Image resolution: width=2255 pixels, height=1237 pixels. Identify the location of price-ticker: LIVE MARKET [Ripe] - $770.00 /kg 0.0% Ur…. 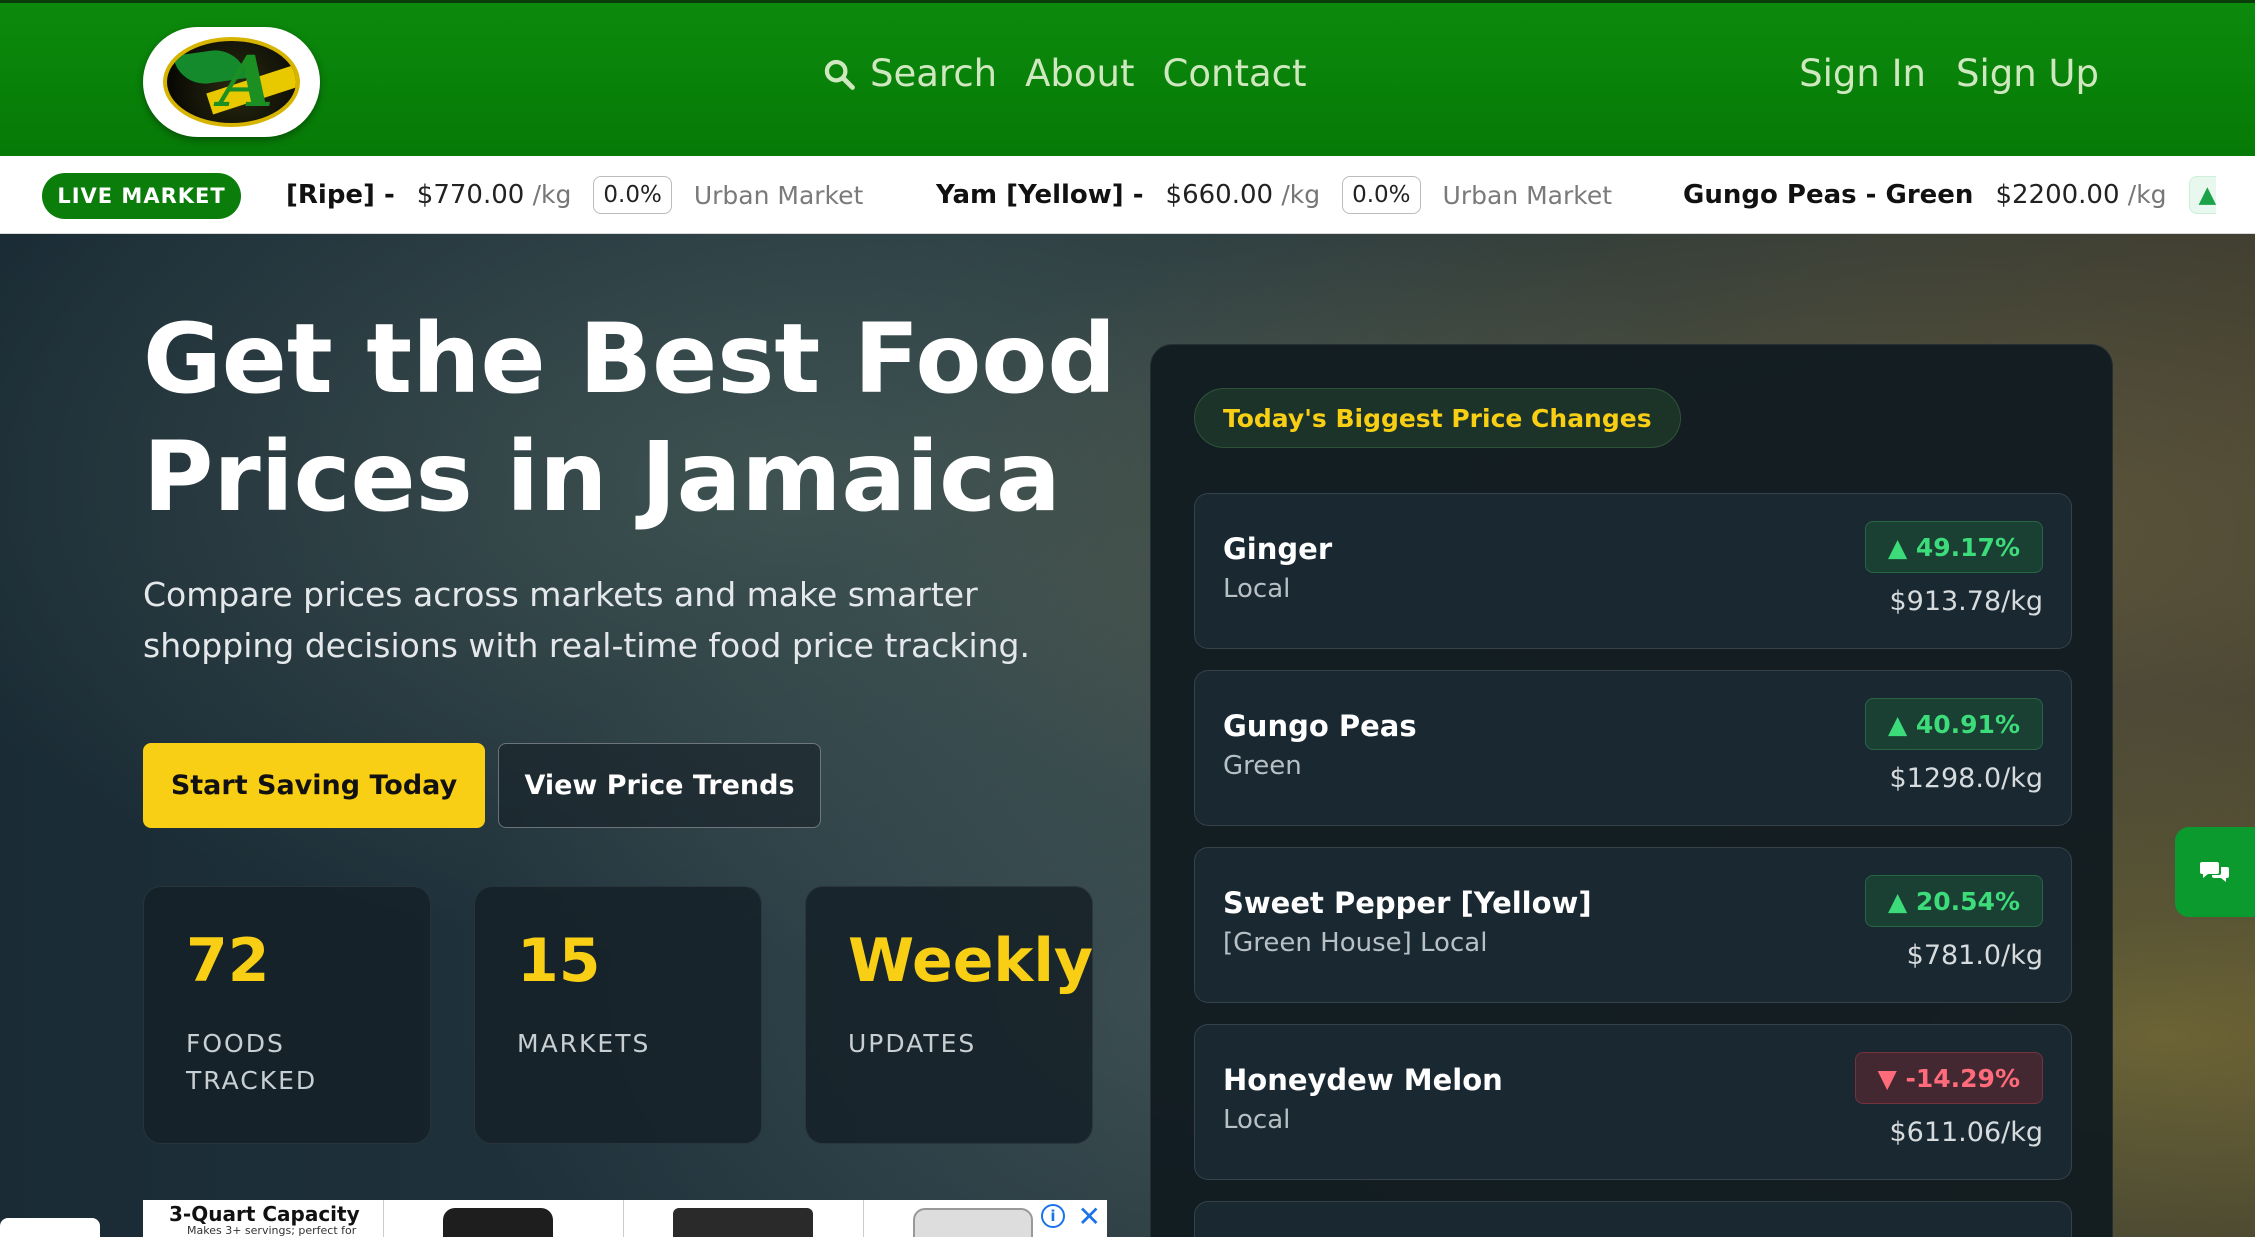
(1127, 195).